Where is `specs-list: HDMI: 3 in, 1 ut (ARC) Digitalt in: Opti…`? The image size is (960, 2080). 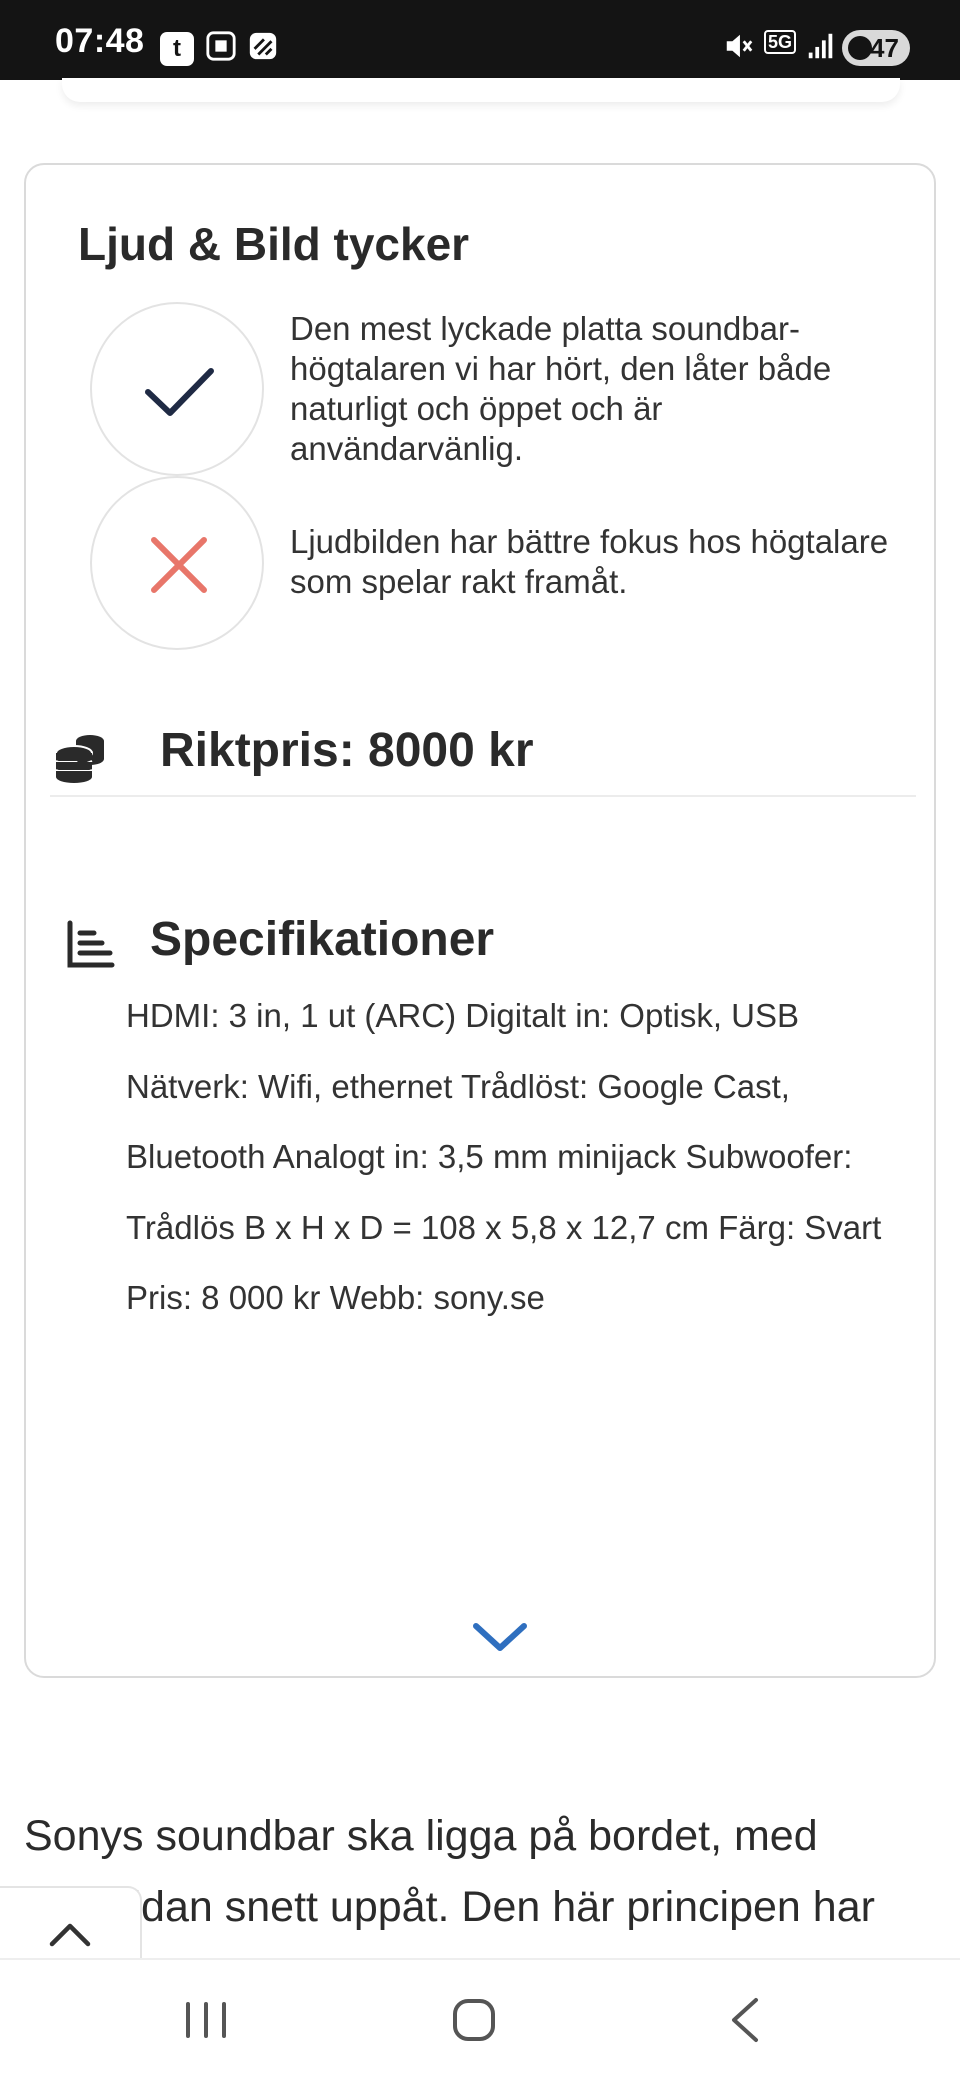 specs-list: HDMI: 3 in, 1 ut (ARC) Digitalt in: Opti… is located at coordinates (526, 1157).